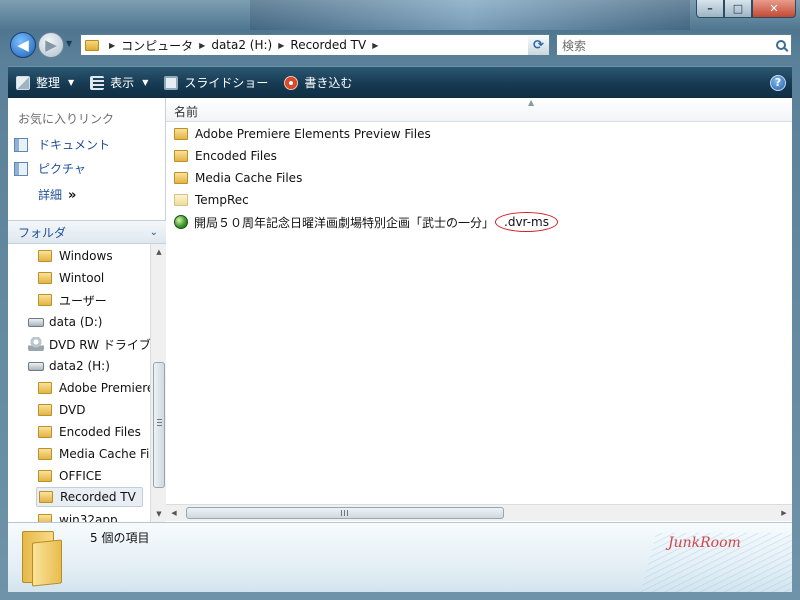  I want to click on tree-item-data-d: data (D:), so click(65, 322).